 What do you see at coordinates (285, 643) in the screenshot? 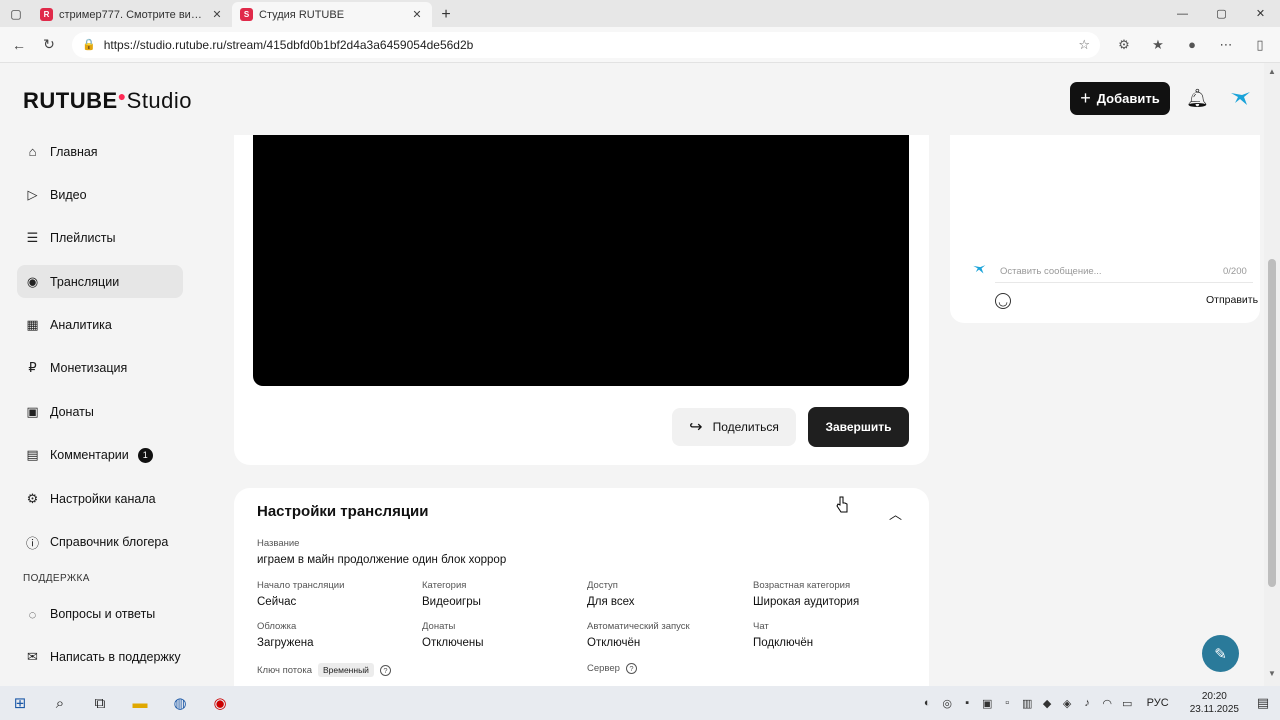
I see `field-value: Загружена` at bounding box center [285, 643].